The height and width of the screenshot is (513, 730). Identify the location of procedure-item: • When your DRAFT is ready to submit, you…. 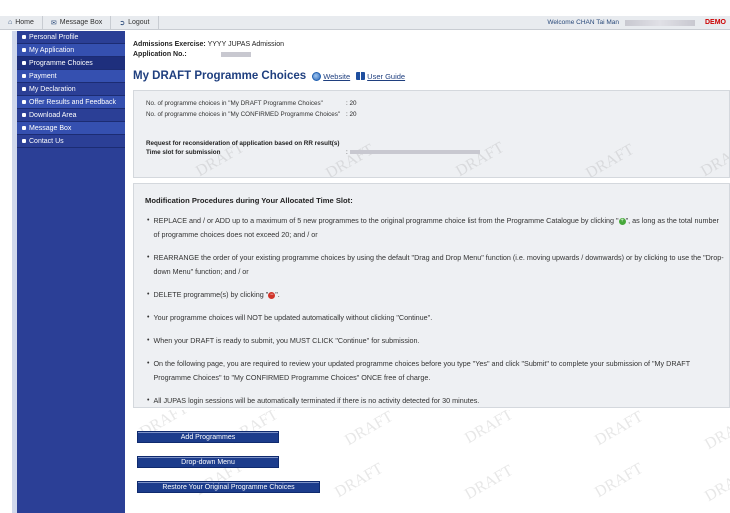
(436, 341).